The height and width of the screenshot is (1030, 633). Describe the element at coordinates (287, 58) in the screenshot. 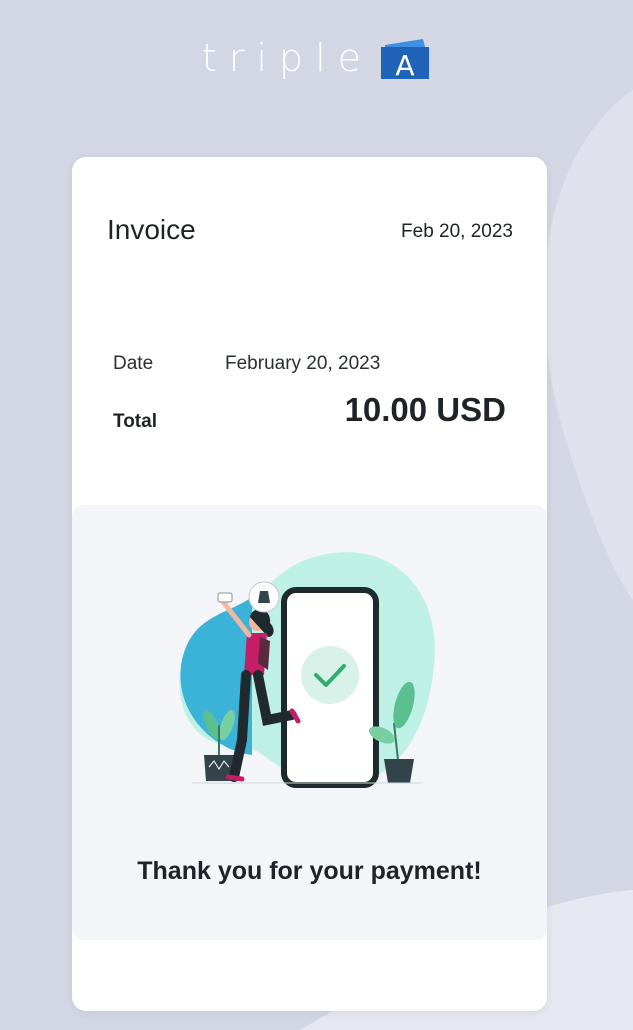

I see `logo-wordmark: triple` at that location.